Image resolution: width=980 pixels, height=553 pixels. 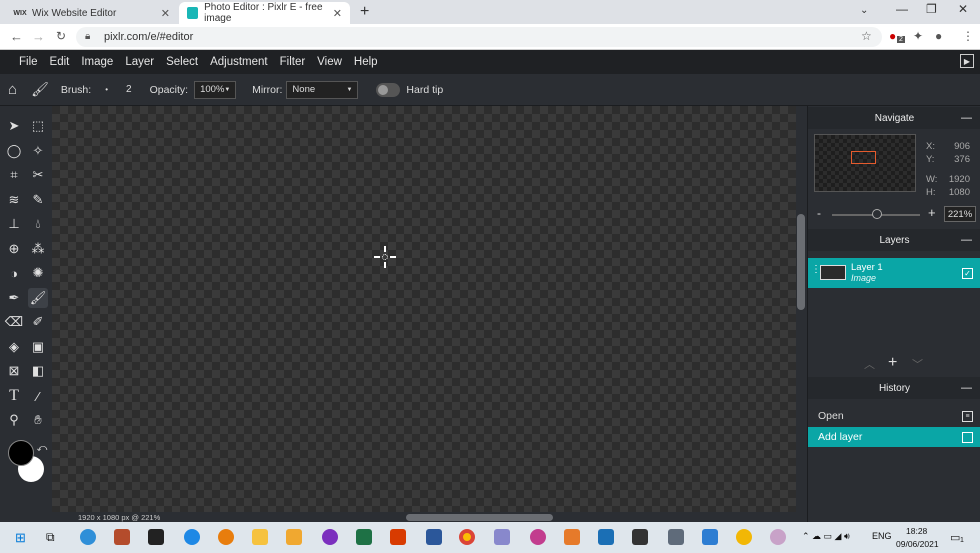 I want to click on wand-tool-icon: ✧, so click(x=38, y=151).